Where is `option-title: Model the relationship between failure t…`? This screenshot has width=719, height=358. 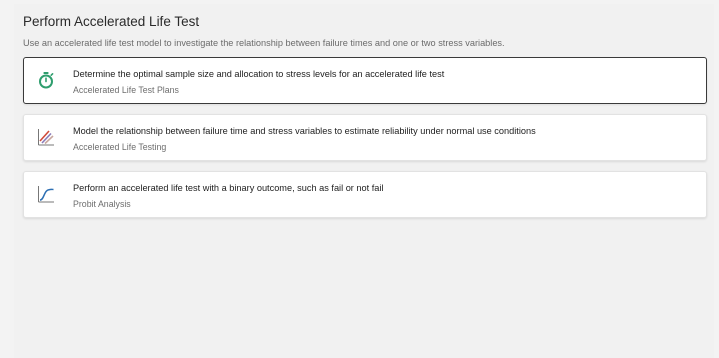 option-title: Model the relationship between failure t… is located at coordinates (304, 131).